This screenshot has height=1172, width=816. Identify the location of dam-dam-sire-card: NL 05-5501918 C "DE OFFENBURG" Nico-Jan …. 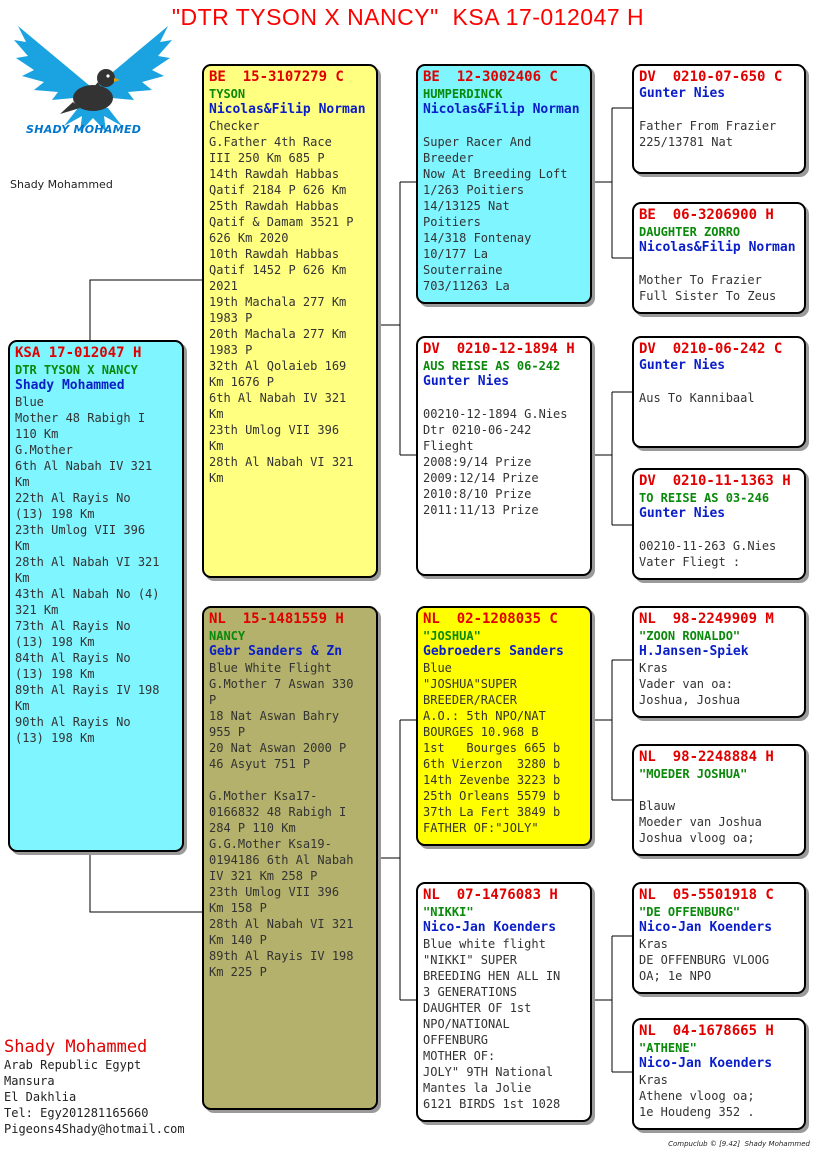
(719, 938).